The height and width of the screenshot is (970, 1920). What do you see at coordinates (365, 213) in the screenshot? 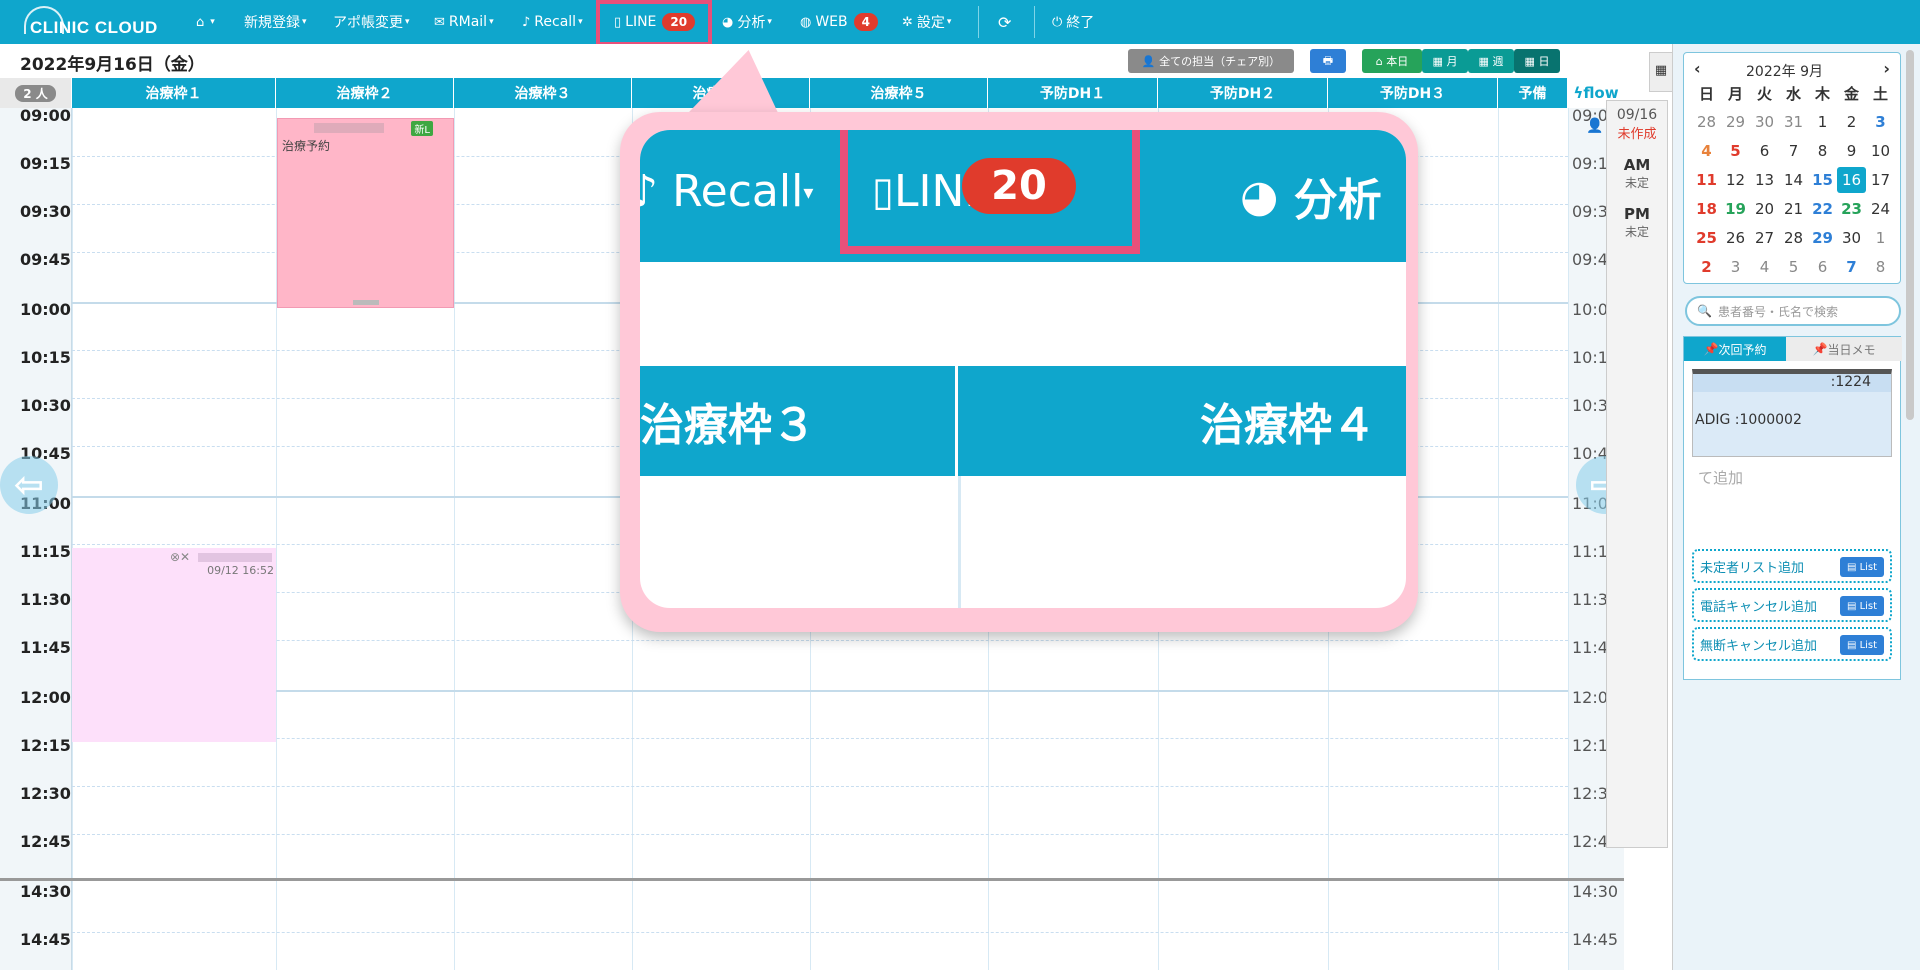
I see `appointment-block: 新L 治療予約` at bounding box center [365, 213].